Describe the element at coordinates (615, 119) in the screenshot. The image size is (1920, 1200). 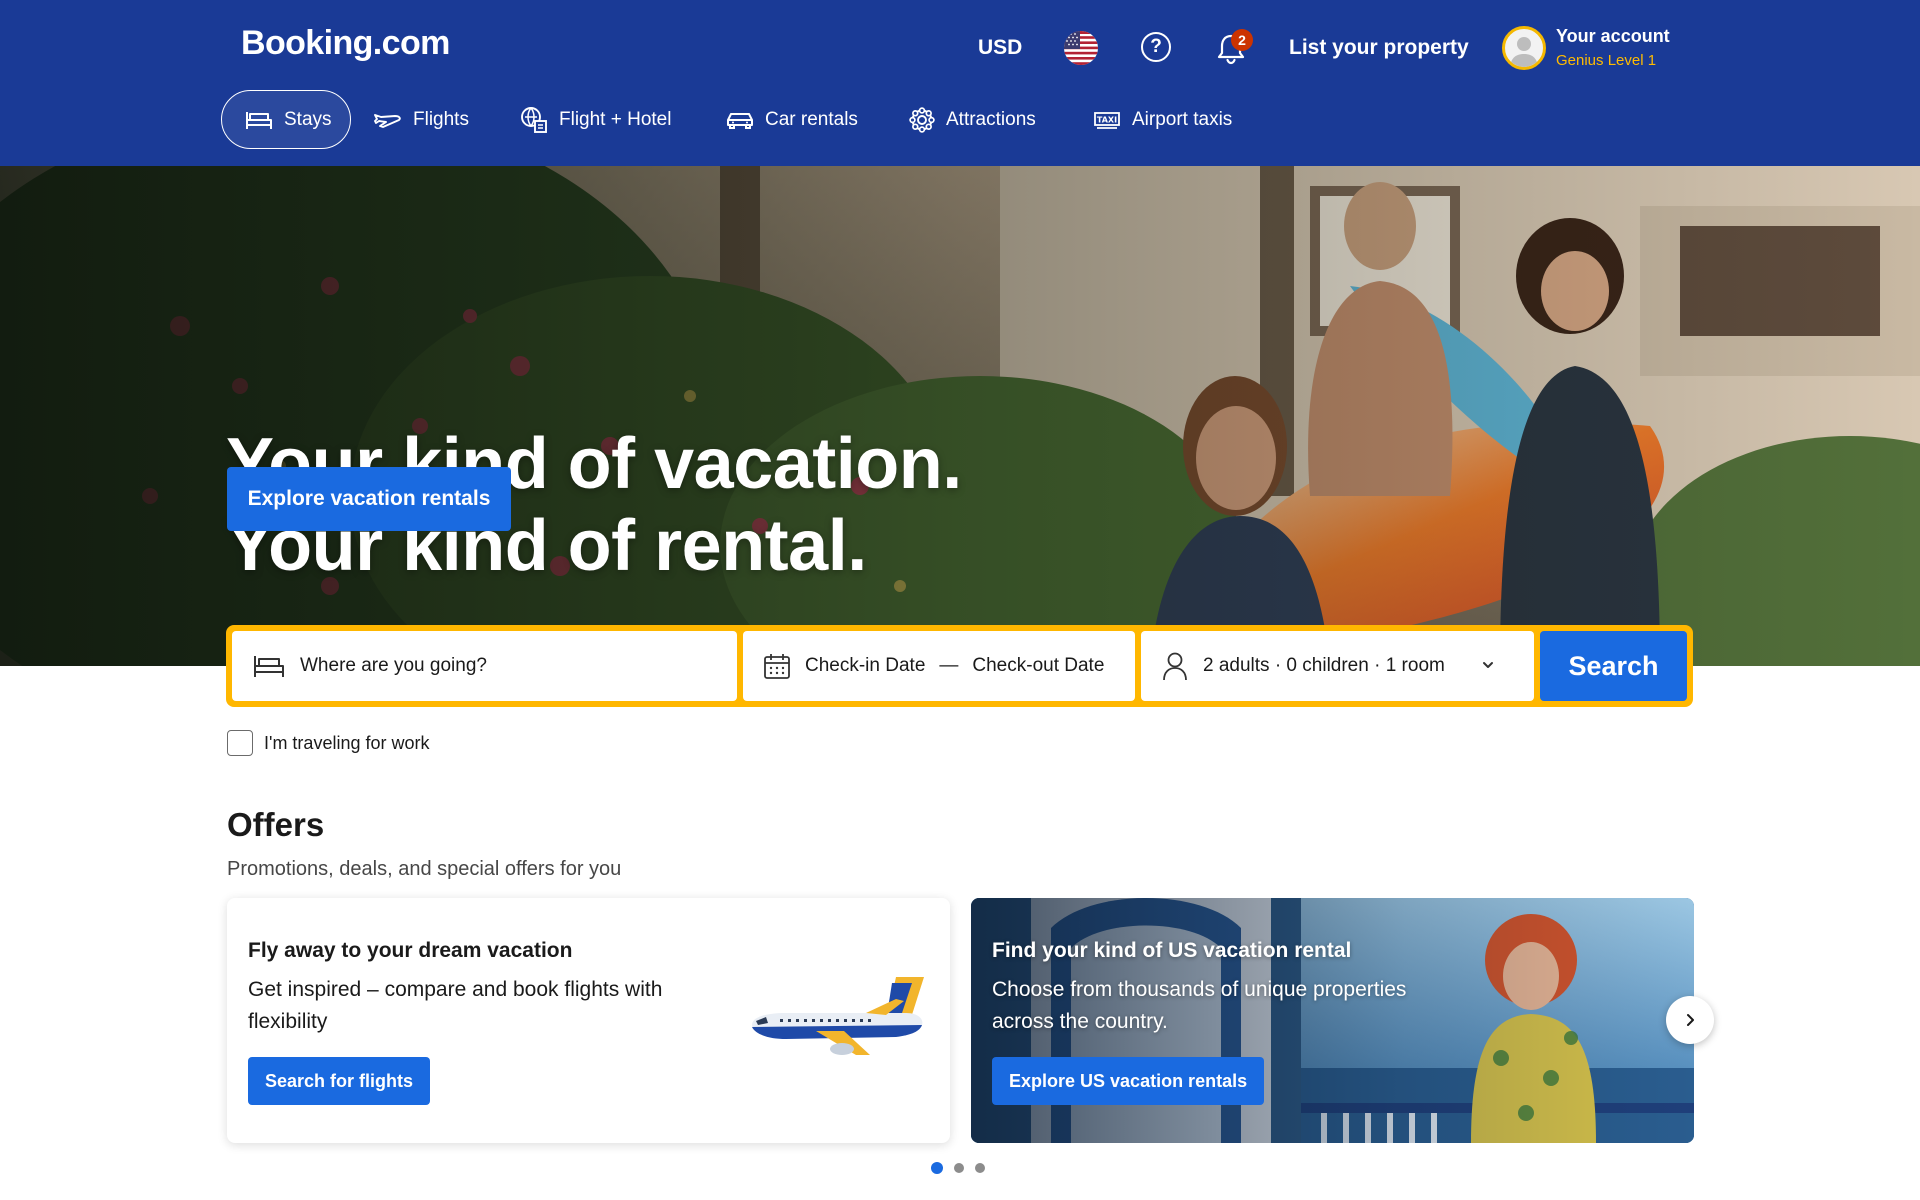
I see `nav-tab-label: Flight + Hotel` at that location.